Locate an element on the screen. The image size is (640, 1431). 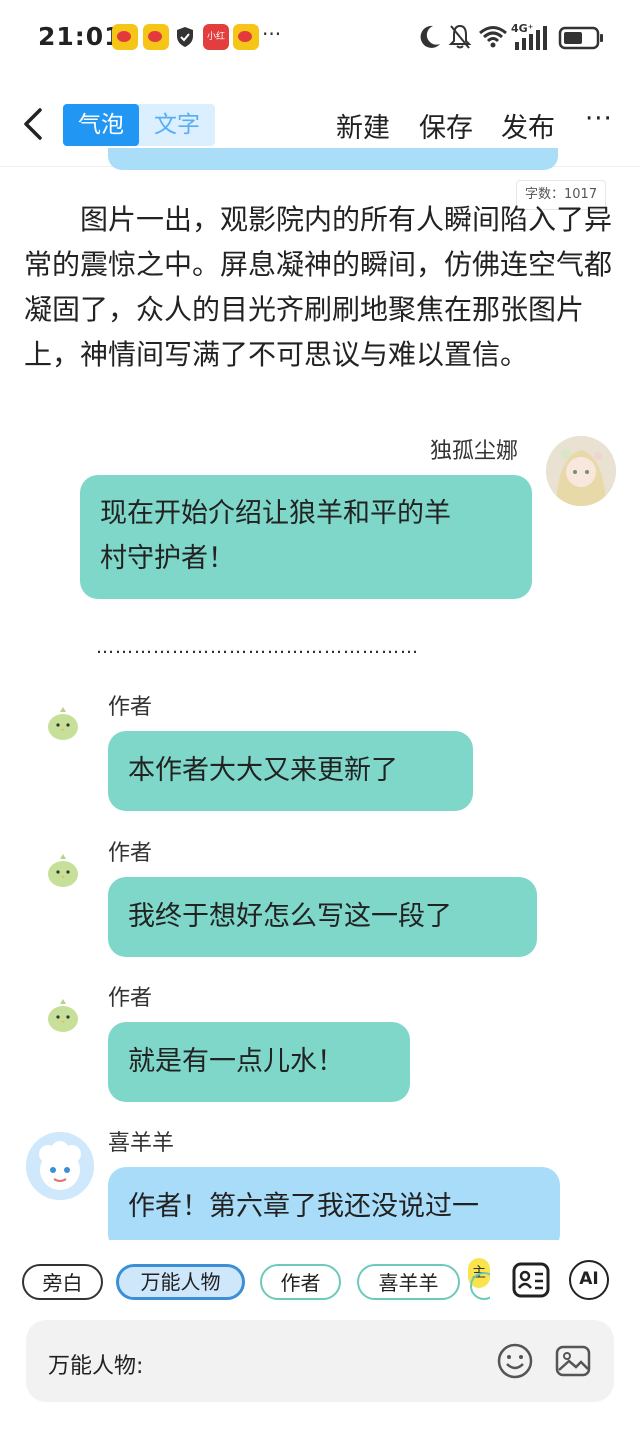
role-chip-author: 作者 is located at coordinates (300, 1282).